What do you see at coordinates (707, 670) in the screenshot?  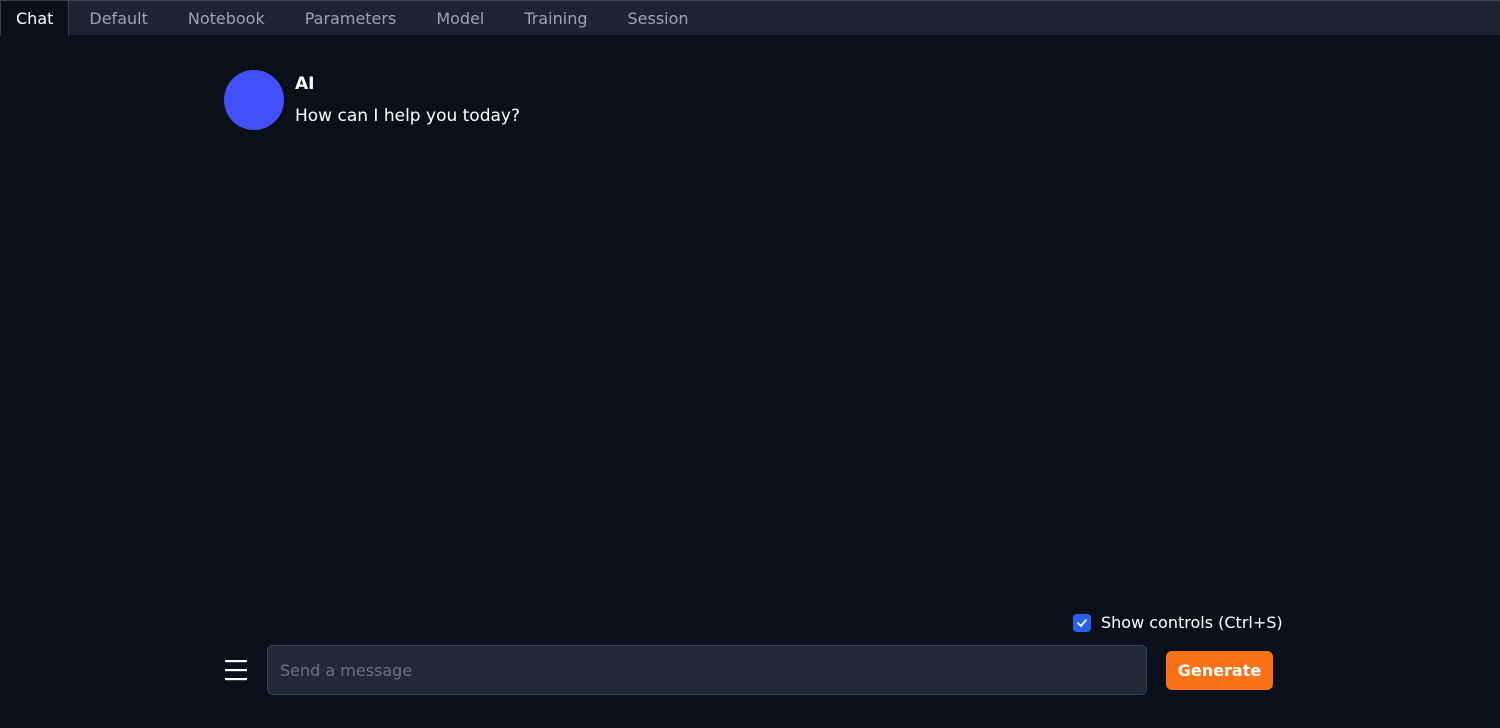 I see `message-input` at bounding box center [707, 670].